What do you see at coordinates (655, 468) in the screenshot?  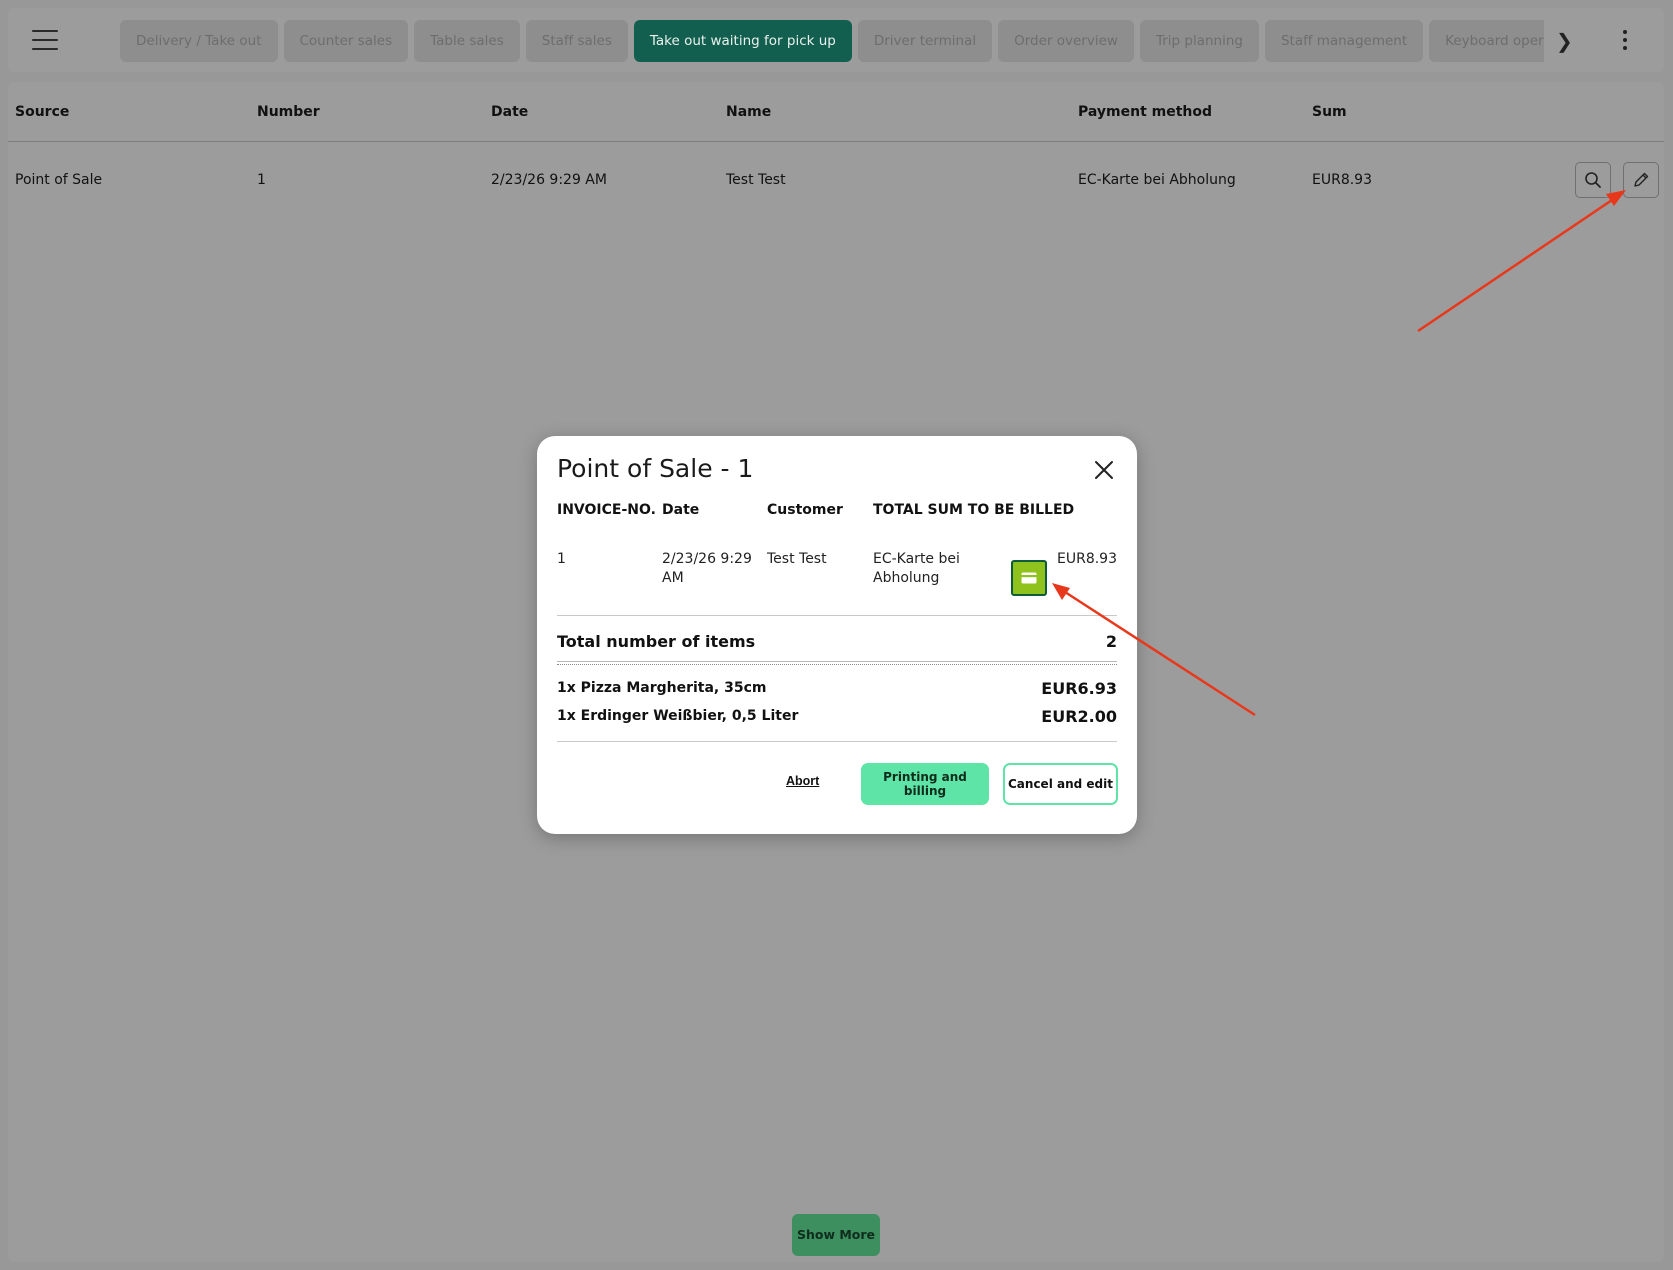 I see `dialog-title: Point of Sale - 1` at bounding box center [655, 468].